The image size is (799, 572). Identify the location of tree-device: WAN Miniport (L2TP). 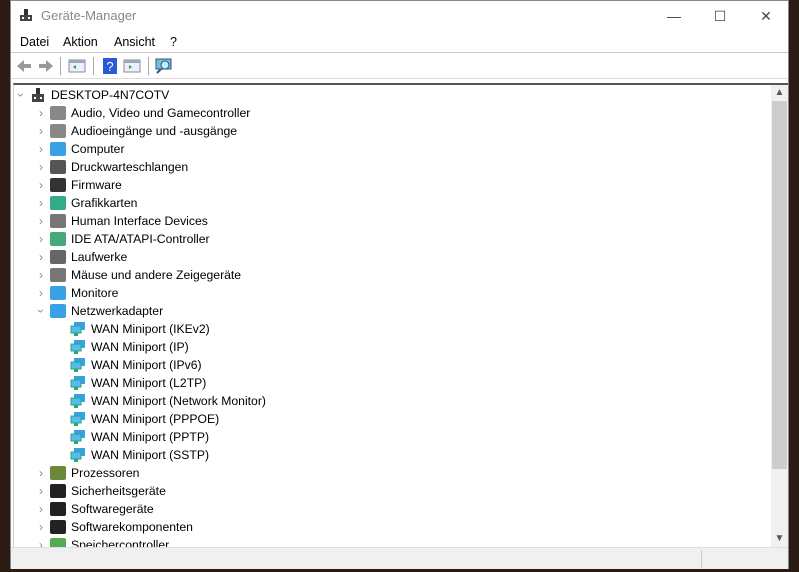
(138, 383).